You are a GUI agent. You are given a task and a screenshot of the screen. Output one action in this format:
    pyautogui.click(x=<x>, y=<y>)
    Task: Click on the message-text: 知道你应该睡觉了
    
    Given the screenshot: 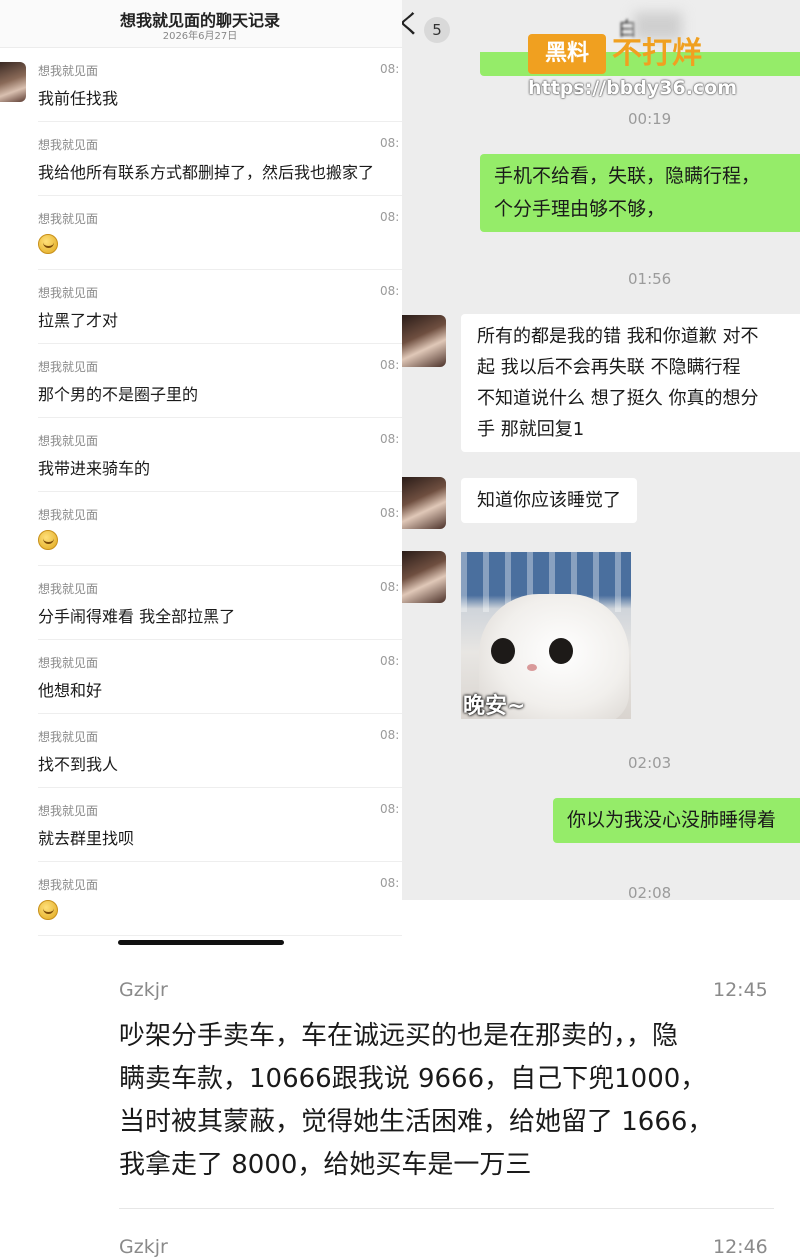 What is the action you would take?
    pyautogui.click(x=549, y=500)
    